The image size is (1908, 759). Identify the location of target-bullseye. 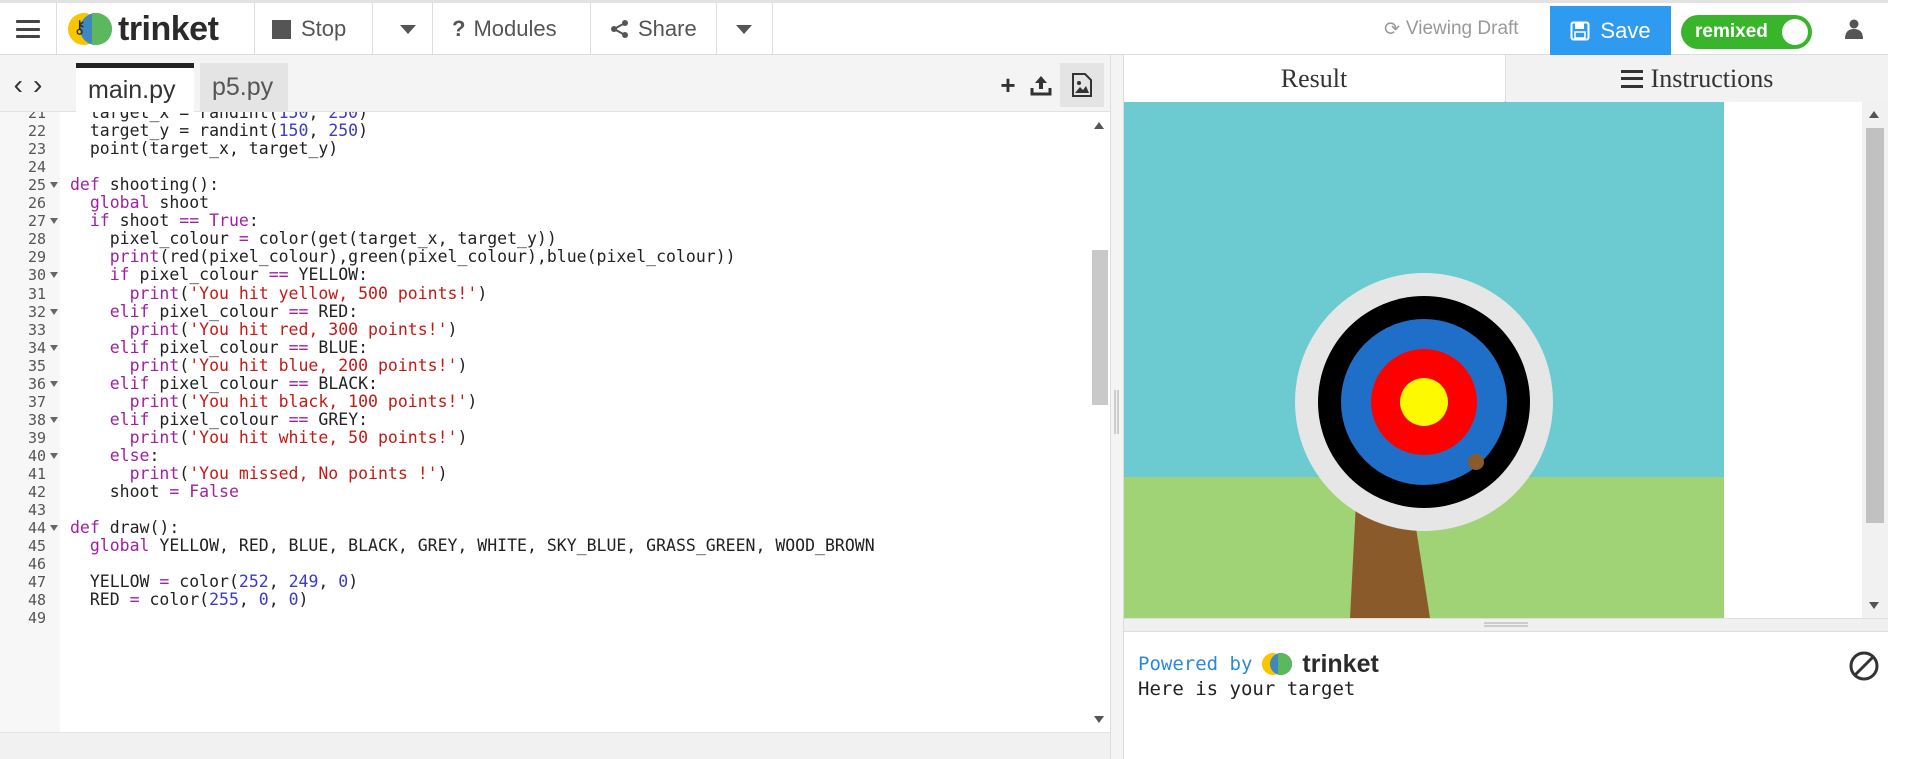
(1424, 402).